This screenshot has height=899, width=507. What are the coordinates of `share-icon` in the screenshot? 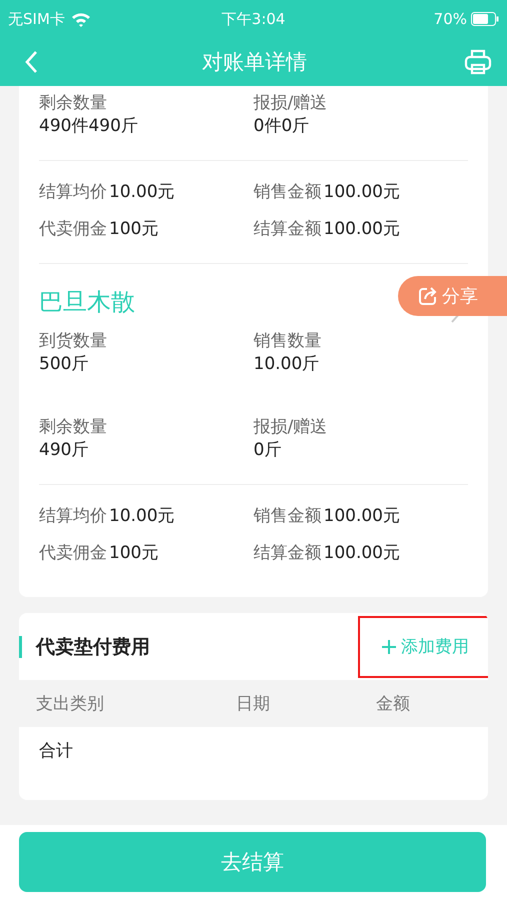 It's located at (428, 296).